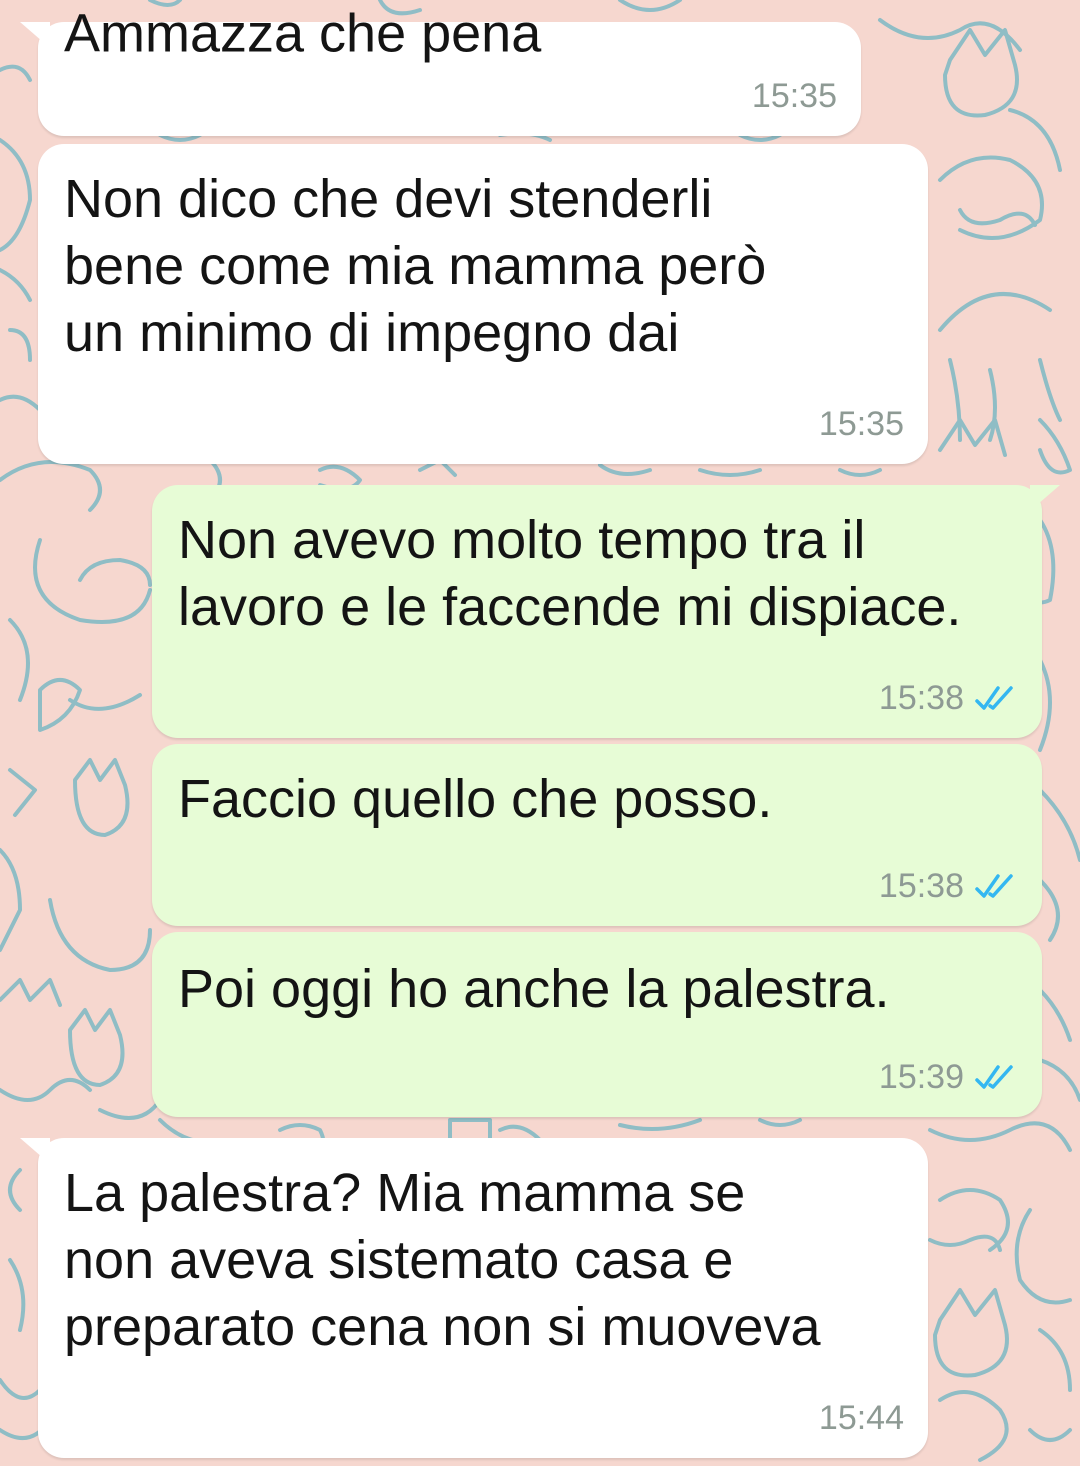 Image resolution: width=1080 pixels, height=1466 pixels. Describe the element at coordinates (597, 835) in the screenshot. I see `message-bubble-outgoing: Faccio quello che posso. 15:38` at that location.